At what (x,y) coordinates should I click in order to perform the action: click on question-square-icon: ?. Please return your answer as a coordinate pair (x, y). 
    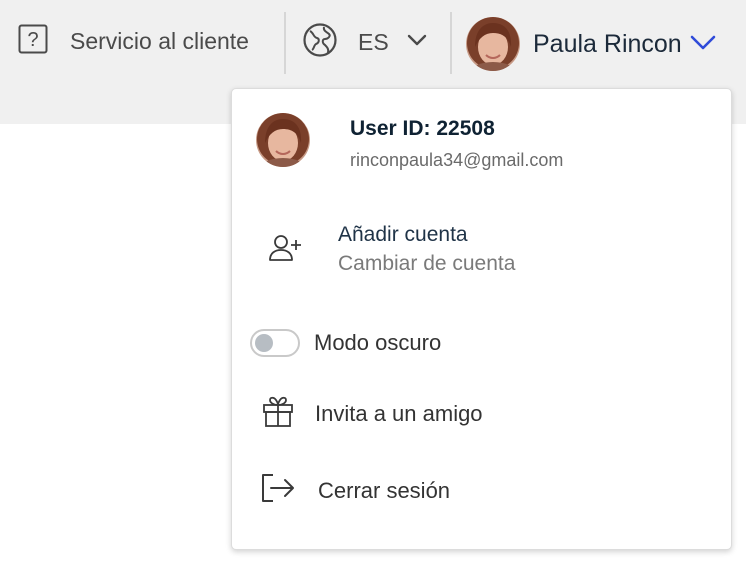
    Looking at the image, I should click on (33, 41).